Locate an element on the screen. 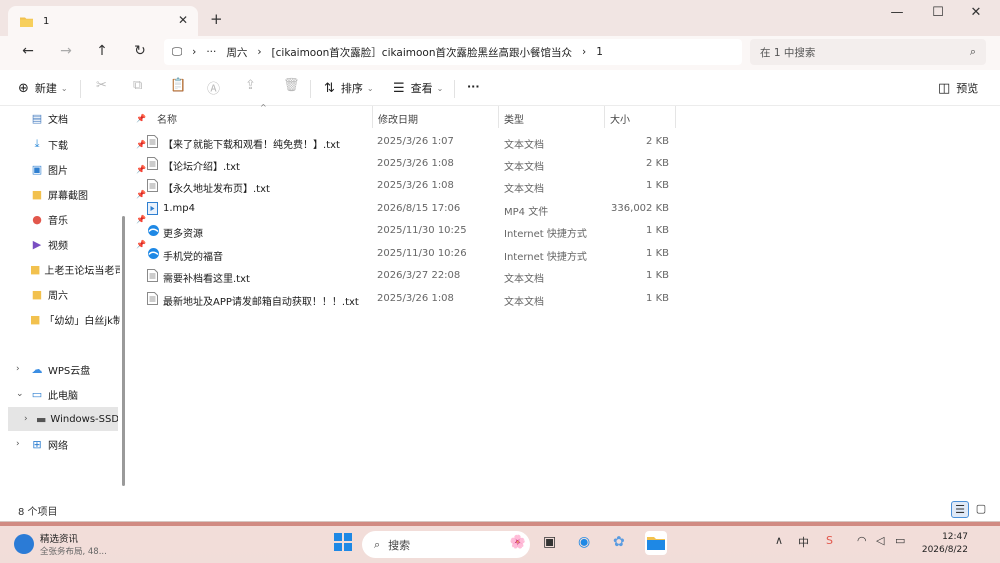  file-type: Internet 快捷方式 is located at coordinates (545, 257).